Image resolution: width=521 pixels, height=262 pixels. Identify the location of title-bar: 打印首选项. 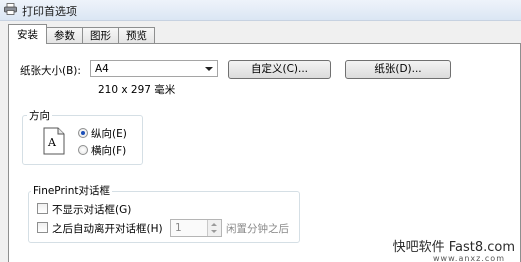
(260, 10).